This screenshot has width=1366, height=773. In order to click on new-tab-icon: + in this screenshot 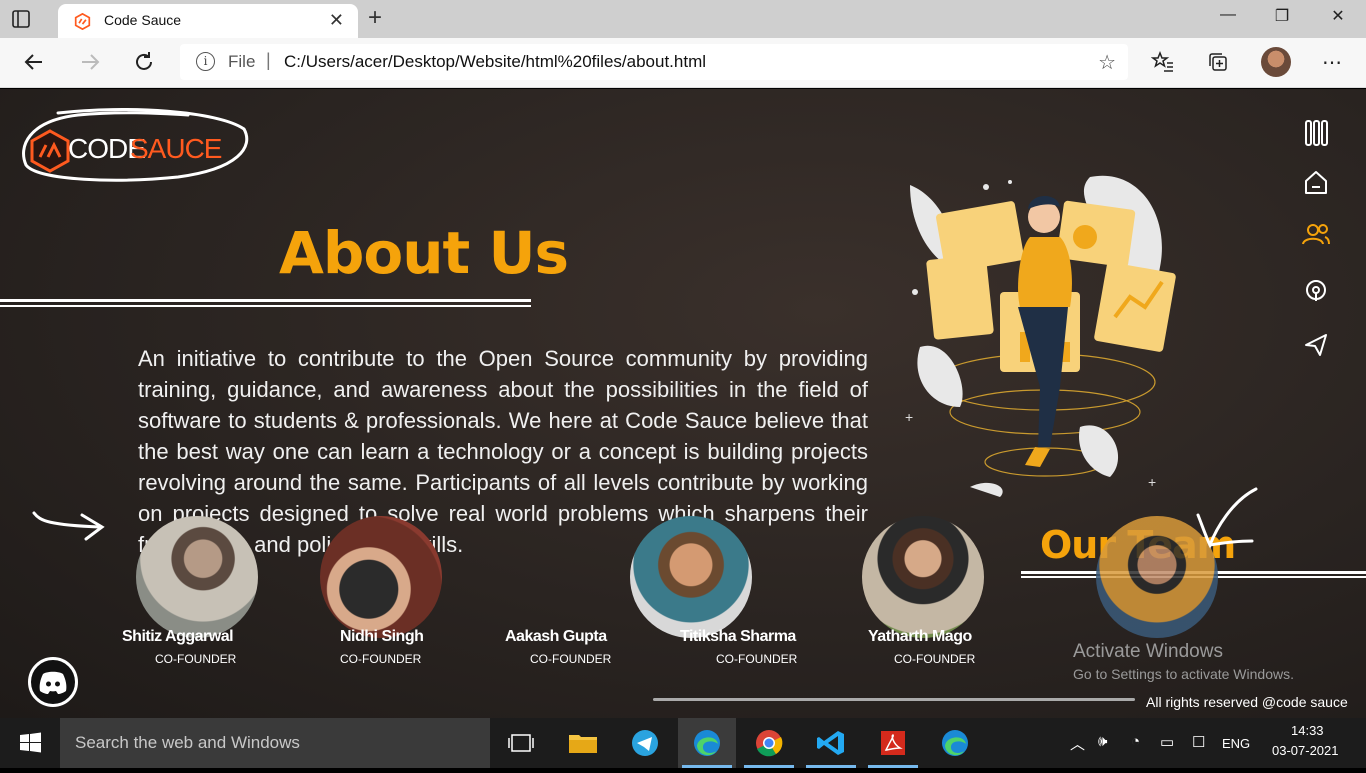, I will do `click(375, 18)`.